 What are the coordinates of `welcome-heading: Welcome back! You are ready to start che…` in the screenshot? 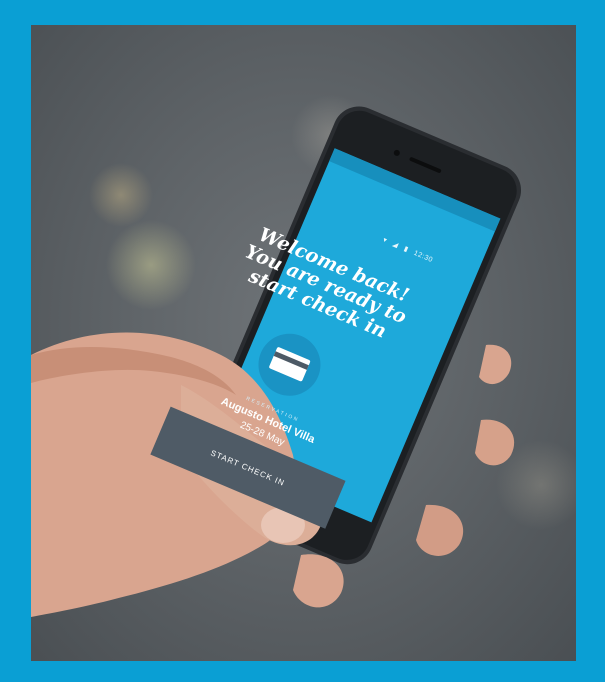 It's located at (326, 285).